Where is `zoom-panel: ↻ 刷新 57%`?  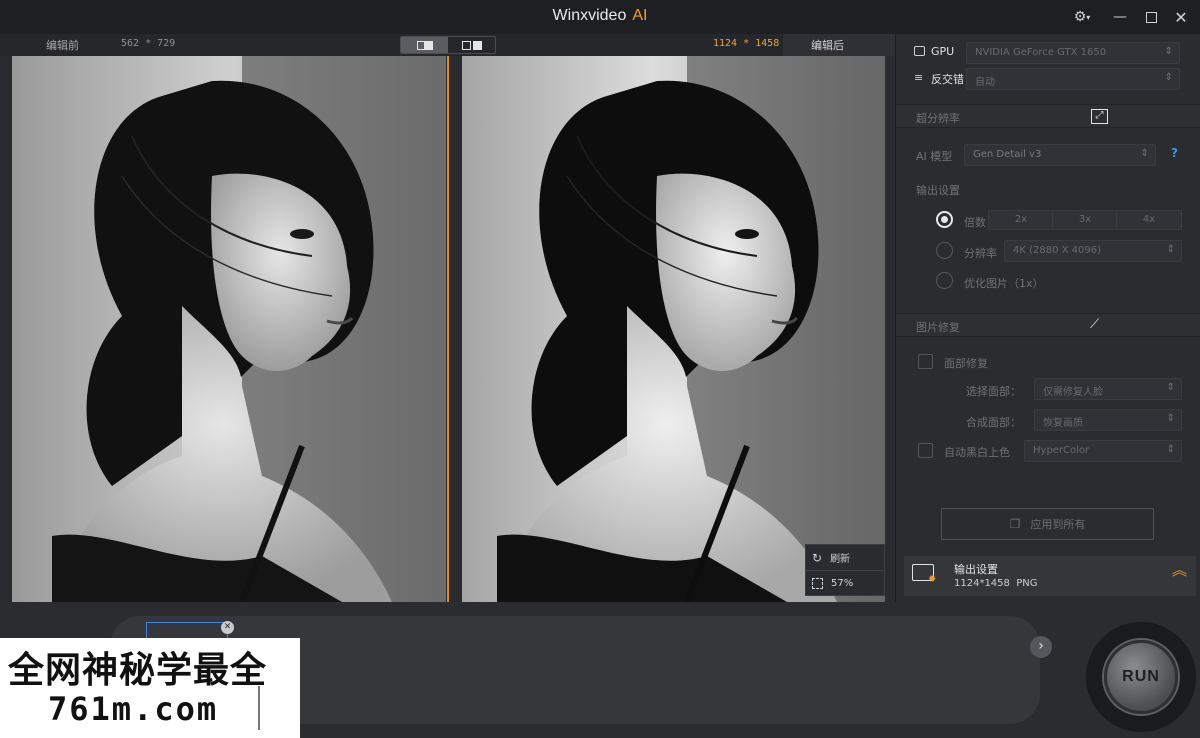
zoom-panel: ↻ 刷新 57% is located at coordinates (845, 570).